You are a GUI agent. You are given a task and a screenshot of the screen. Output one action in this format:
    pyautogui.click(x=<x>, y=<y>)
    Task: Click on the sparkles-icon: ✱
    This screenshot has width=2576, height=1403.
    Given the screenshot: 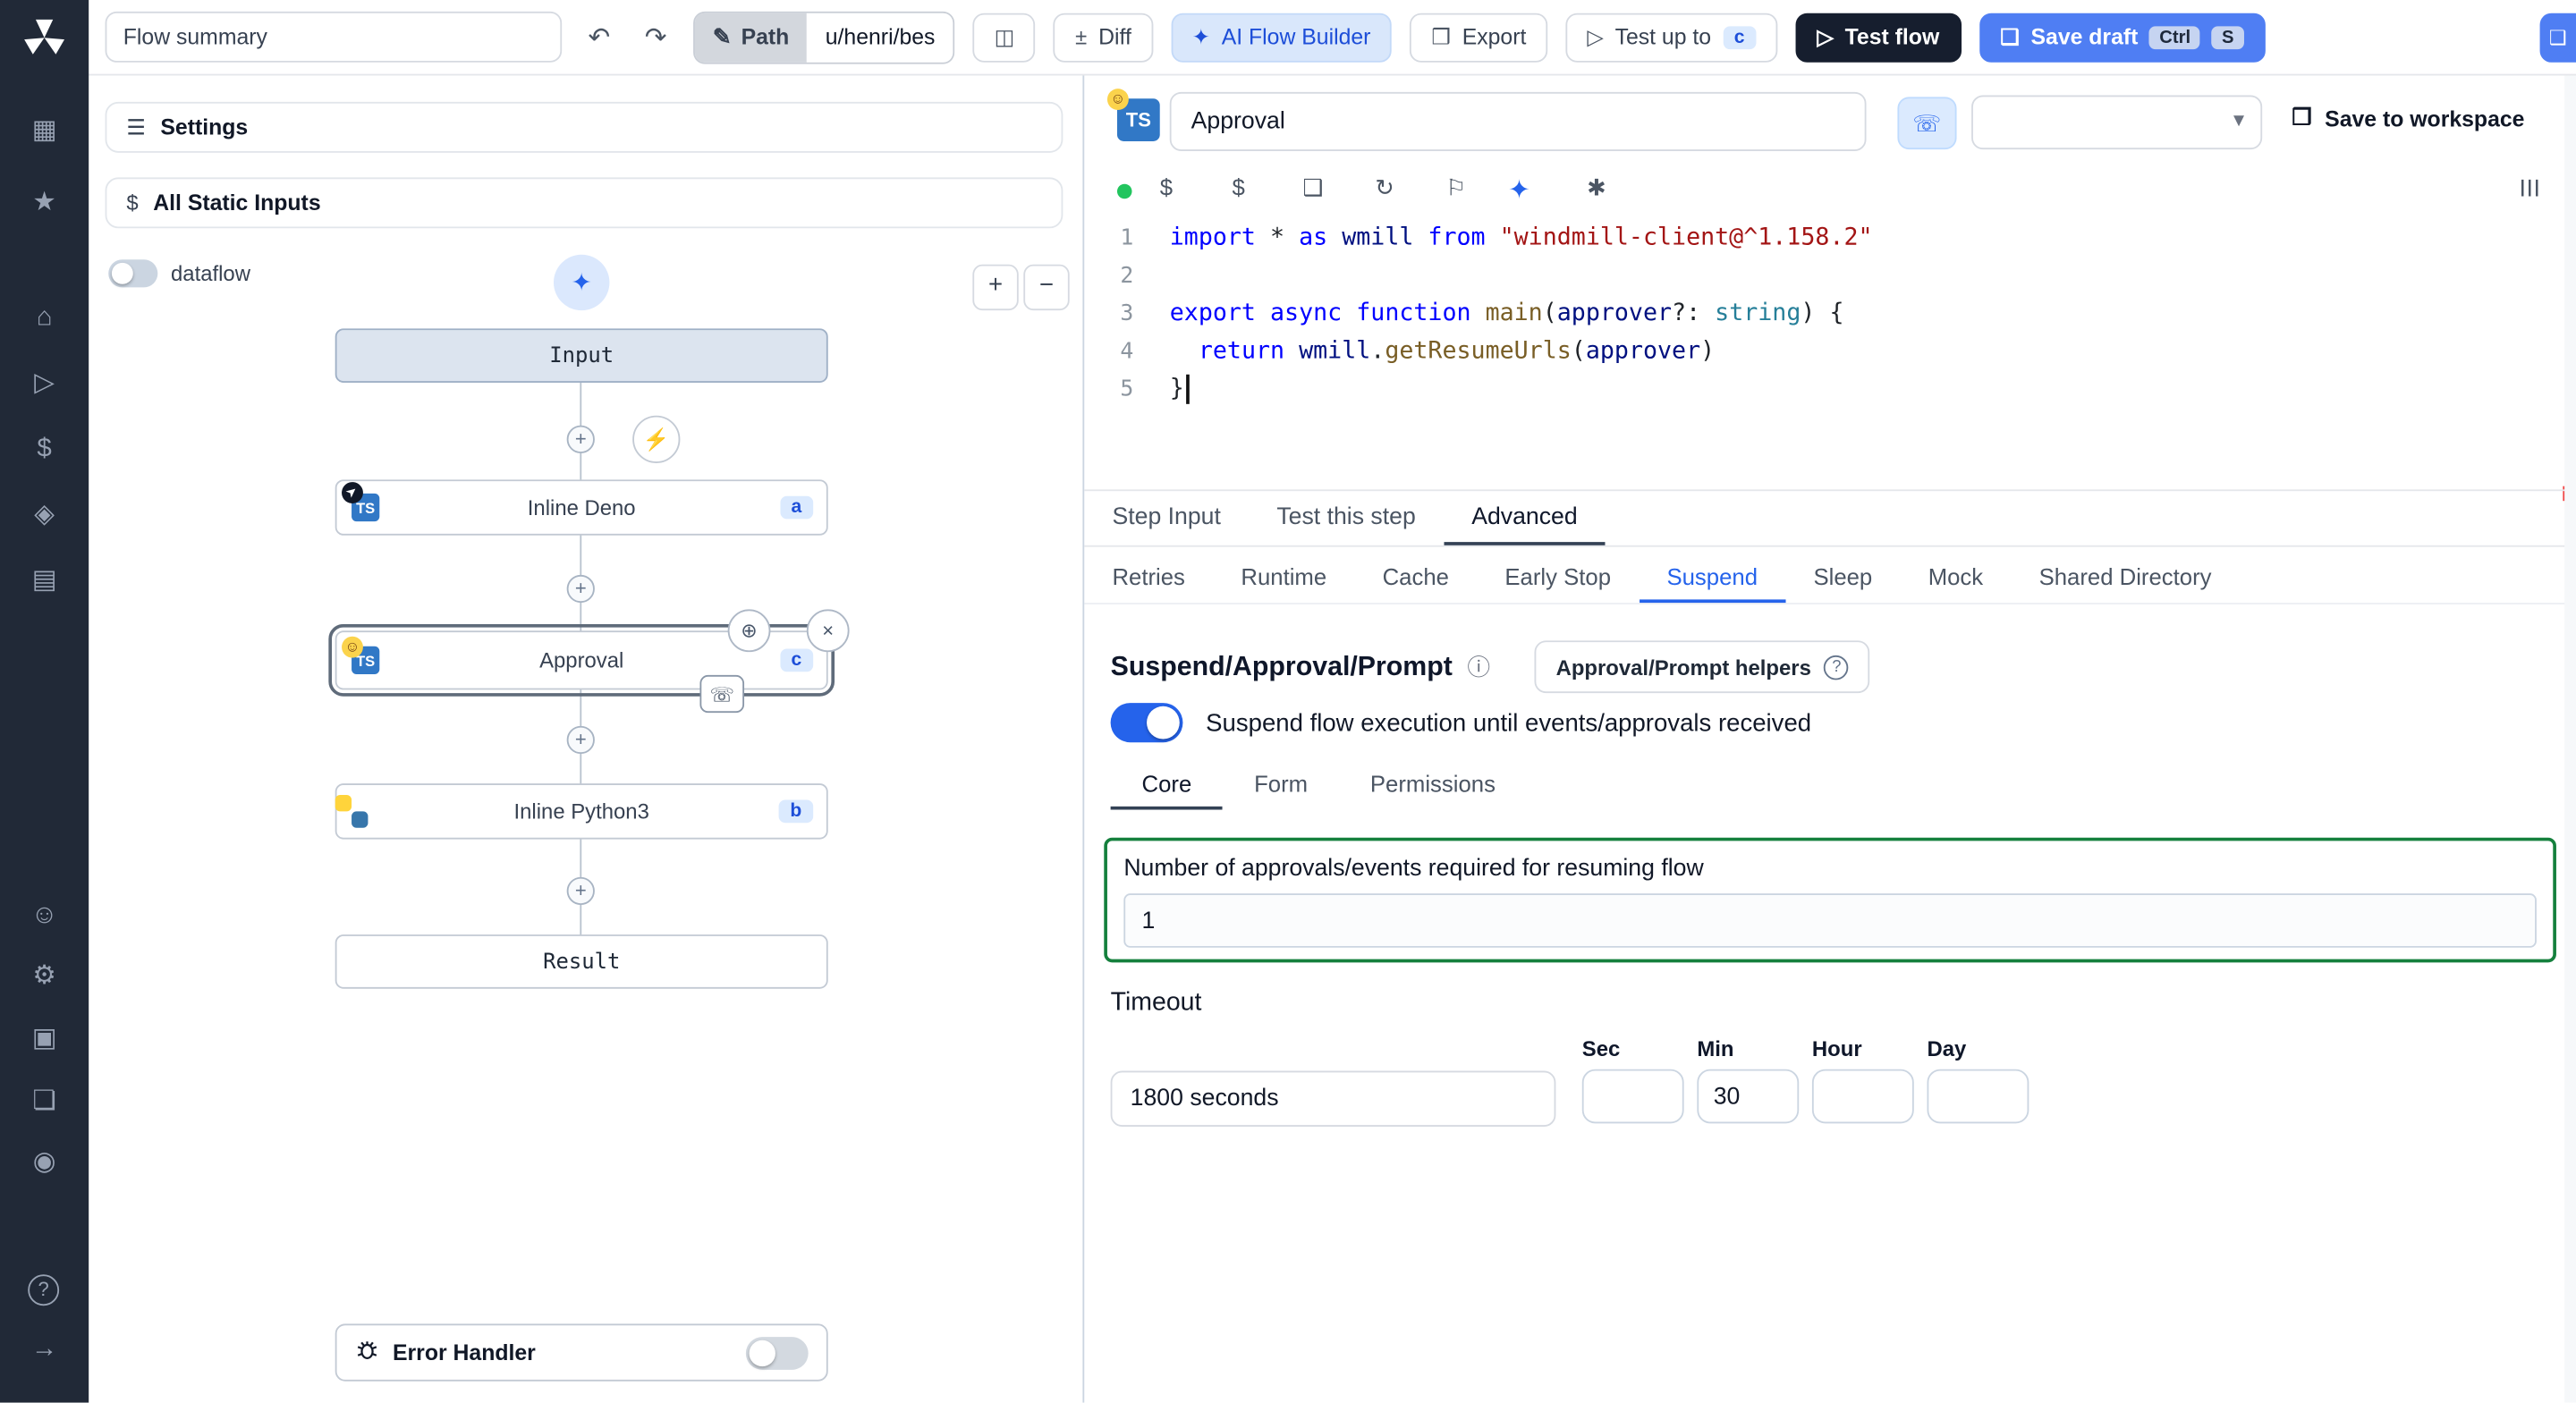 What is the action you would take?
    pyautogui.click(x=1596, y=188)
    